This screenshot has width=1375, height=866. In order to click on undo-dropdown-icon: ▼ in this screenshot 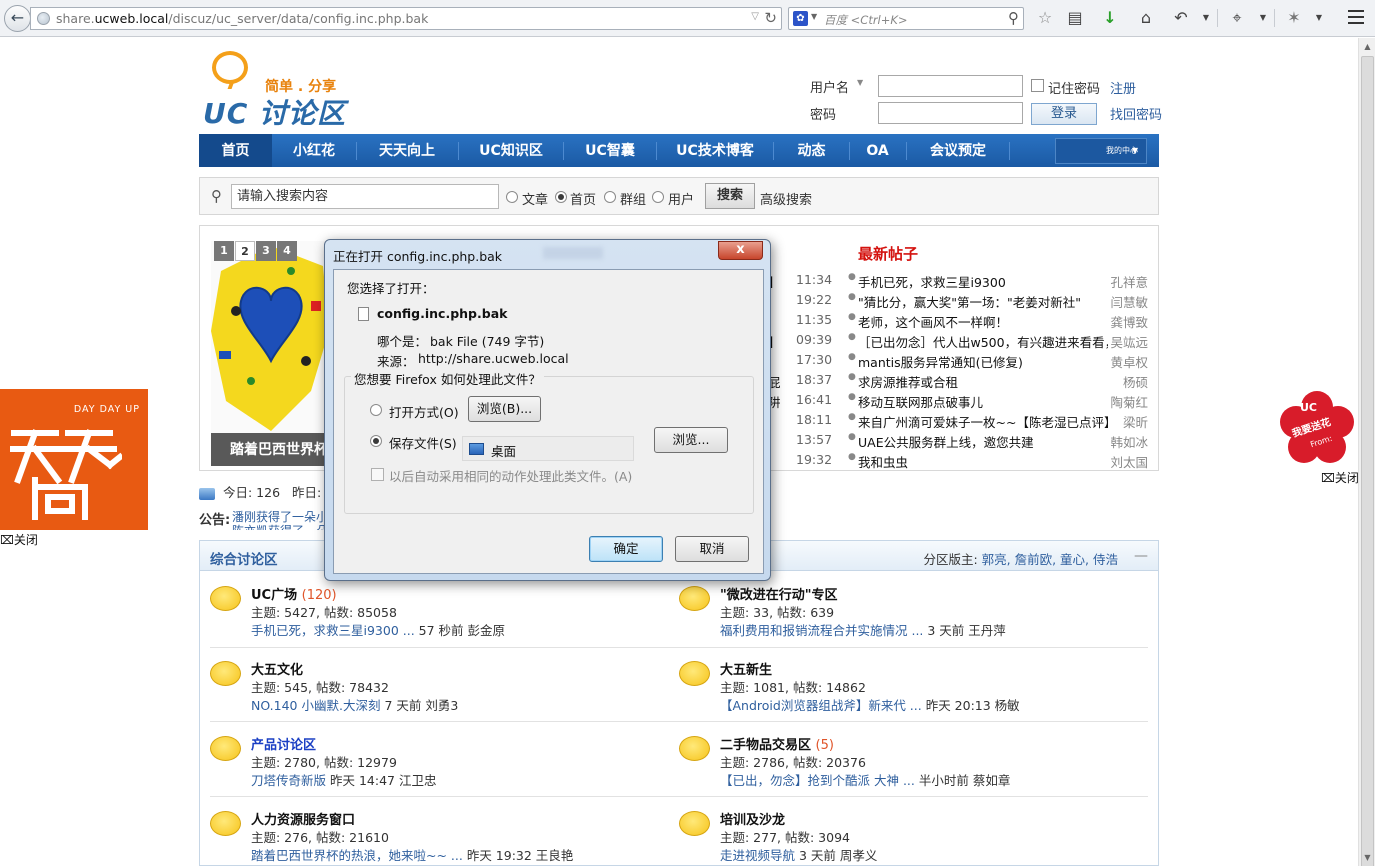, I will do `click(1206, 18)`.